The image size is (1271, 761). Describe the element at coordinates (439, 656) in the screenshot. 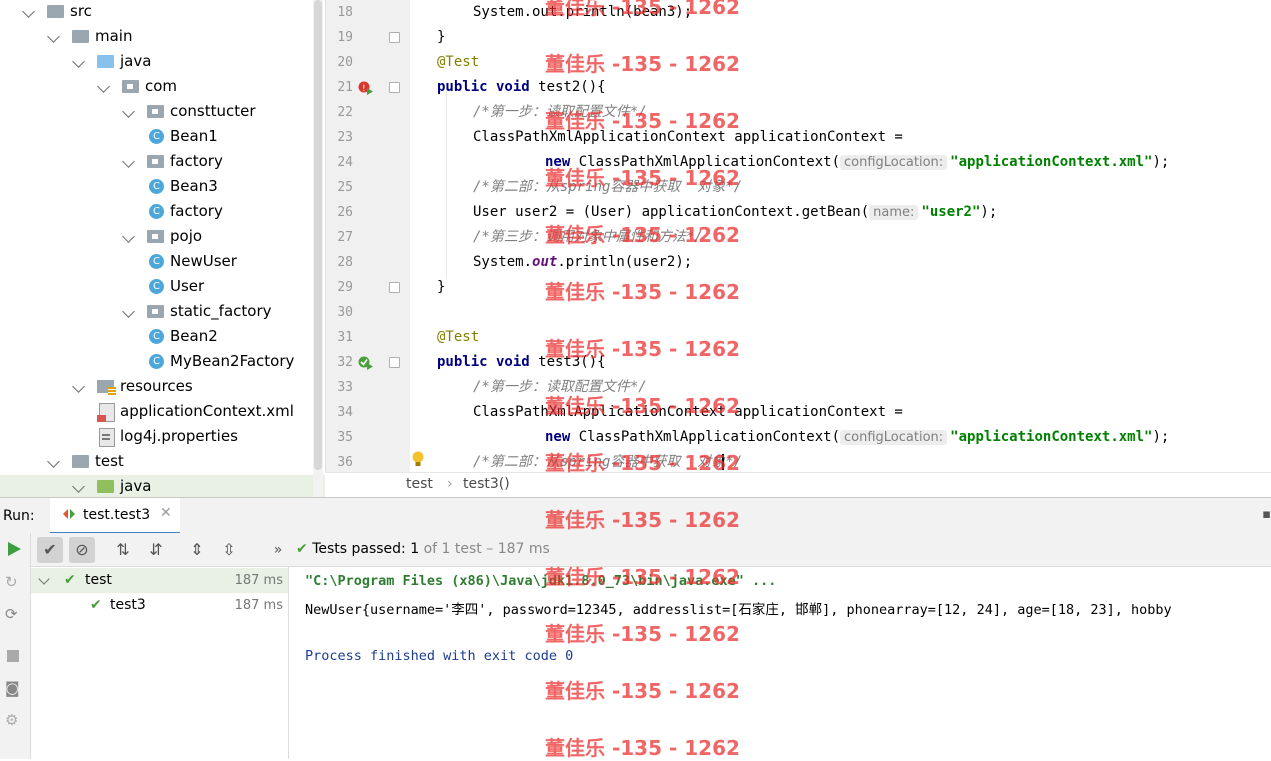

I see `console-line: Process finished with exit code 0` at that location.